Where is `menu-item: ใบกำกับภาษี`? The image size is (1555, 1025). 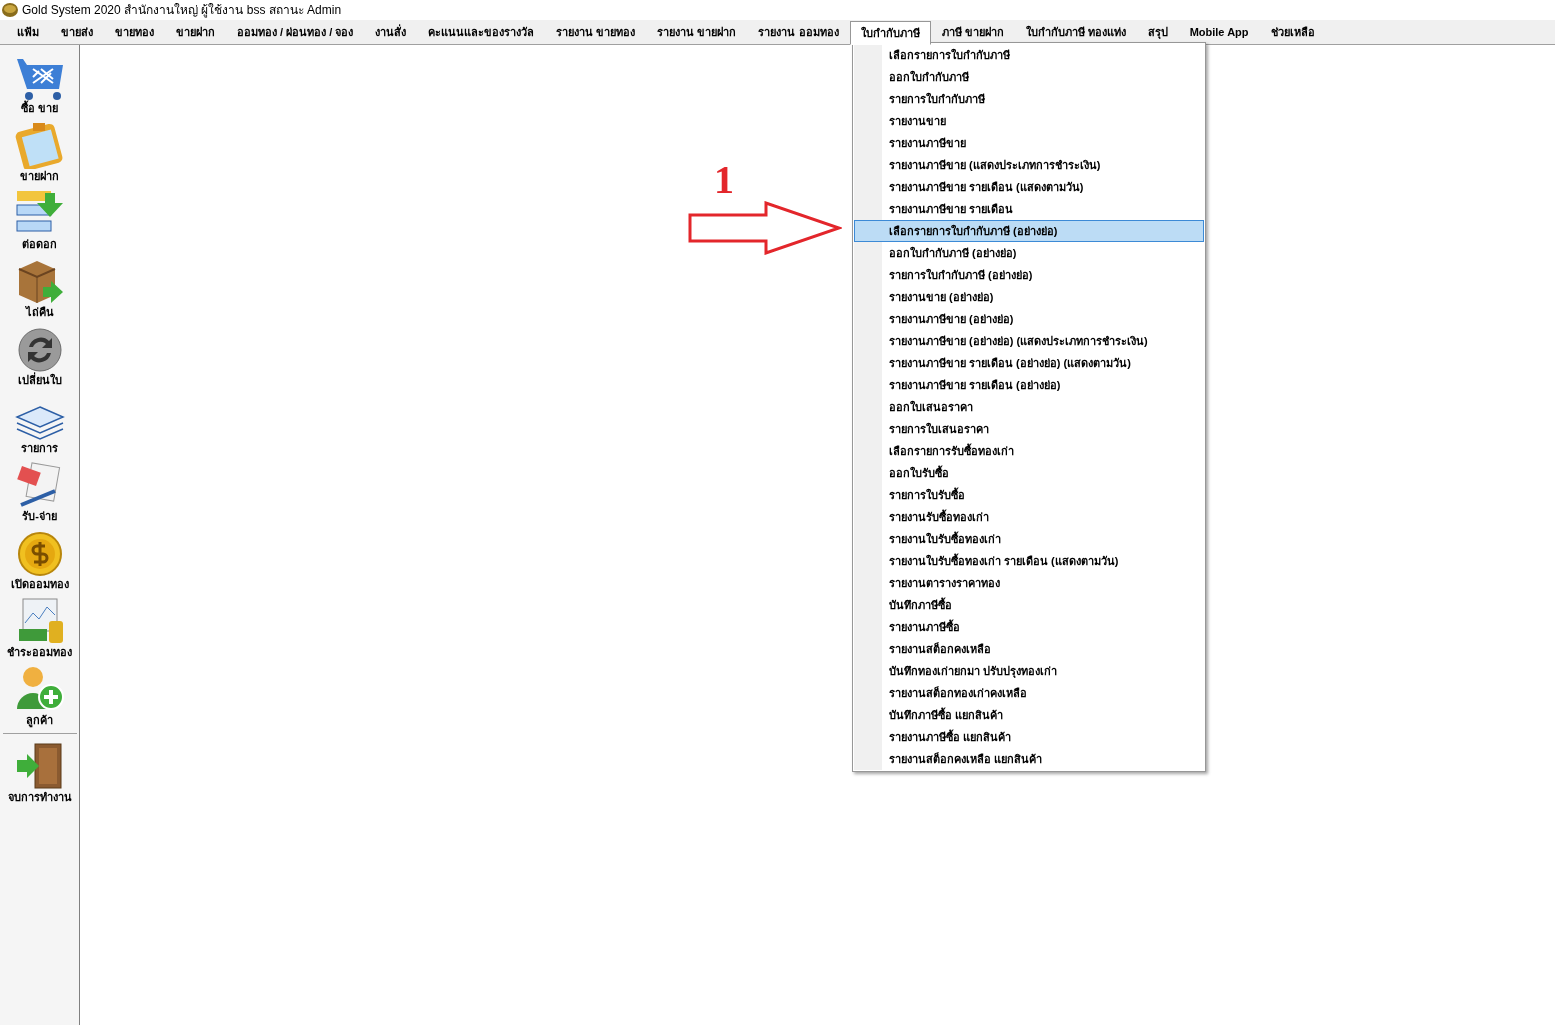 menu-item: ใบกำกับภาษี is located at coordinates (890, 33).